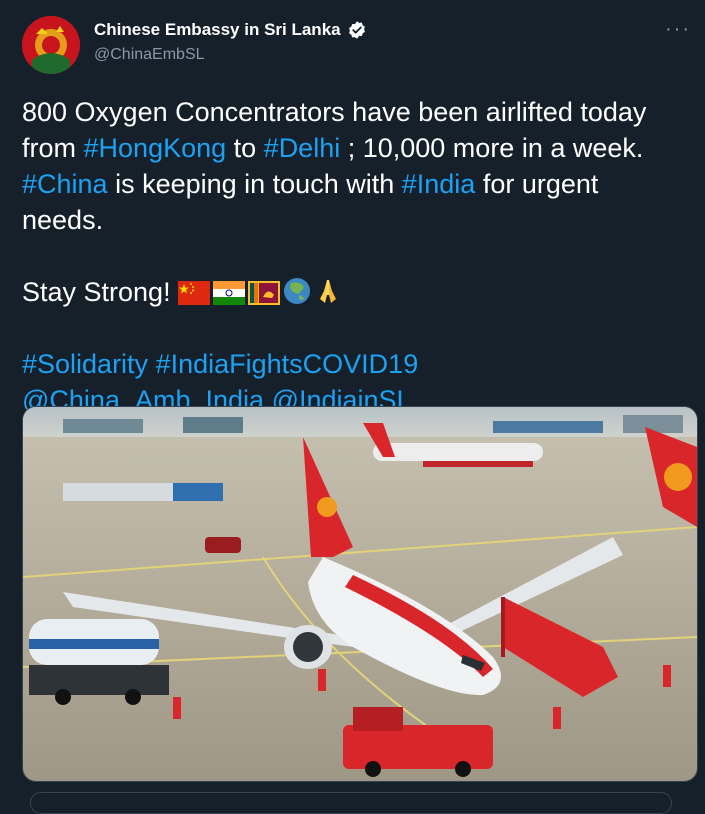 Image resolution: width=705 pixels, height=814 pixels. Describe the element at coordinates (678, 29) in the screenshot. I see `more-options-icon: ···` at that location.